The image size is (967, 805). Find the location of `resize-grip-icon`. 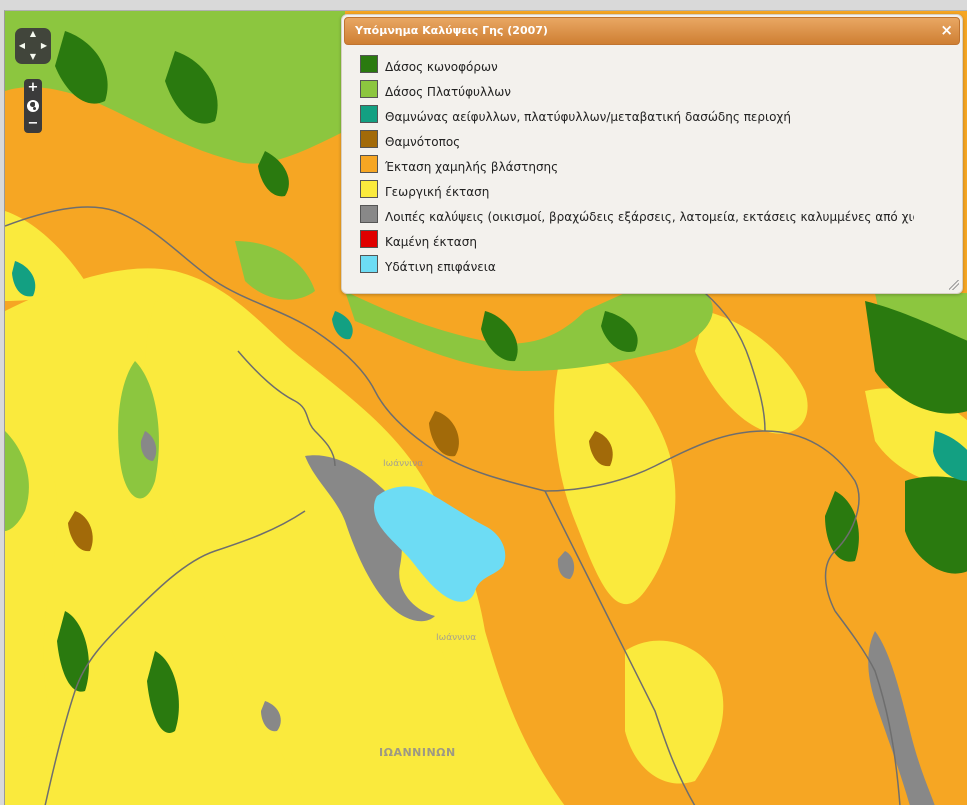

resize-grip-icon is located at coordinates (954, 285).